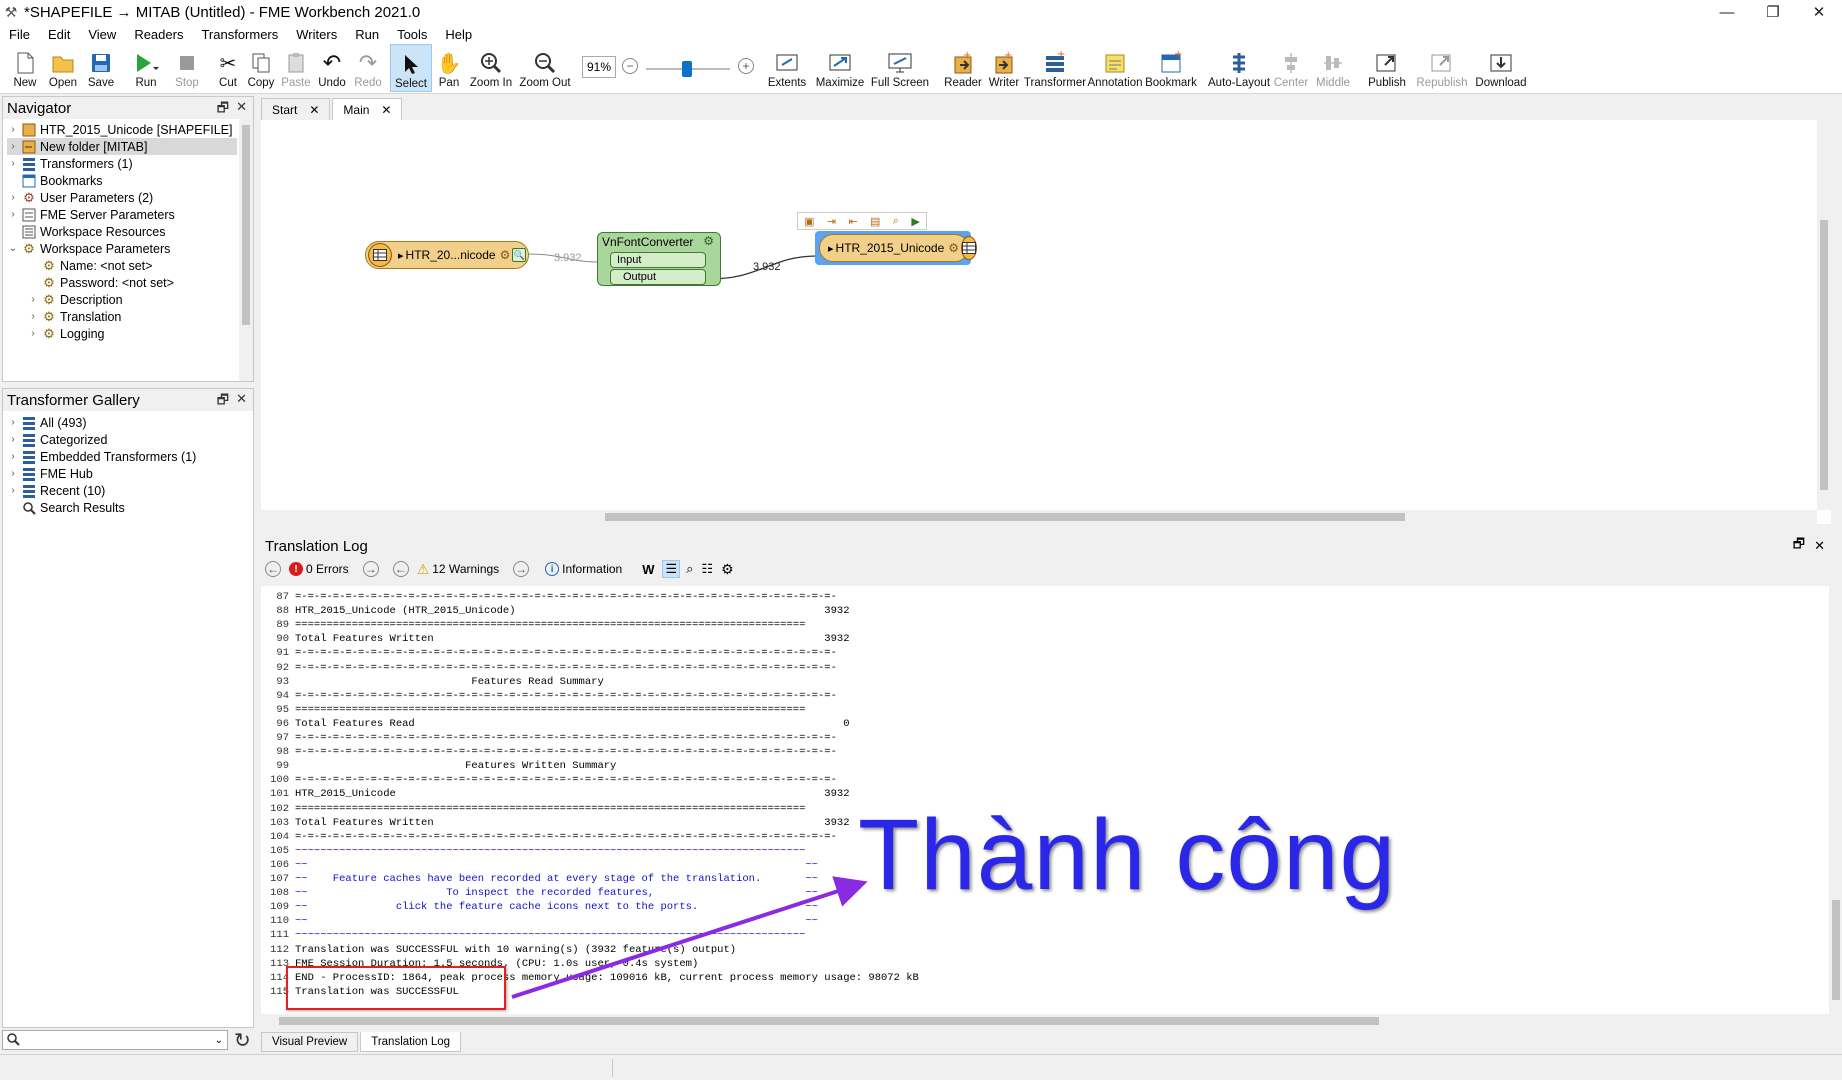 The width and height of the screenshot is (1842, 1080). What do you see at coordinates (146, 68) in the screenshot?
I see `run-button: Run` at bounding box center [146, 68].